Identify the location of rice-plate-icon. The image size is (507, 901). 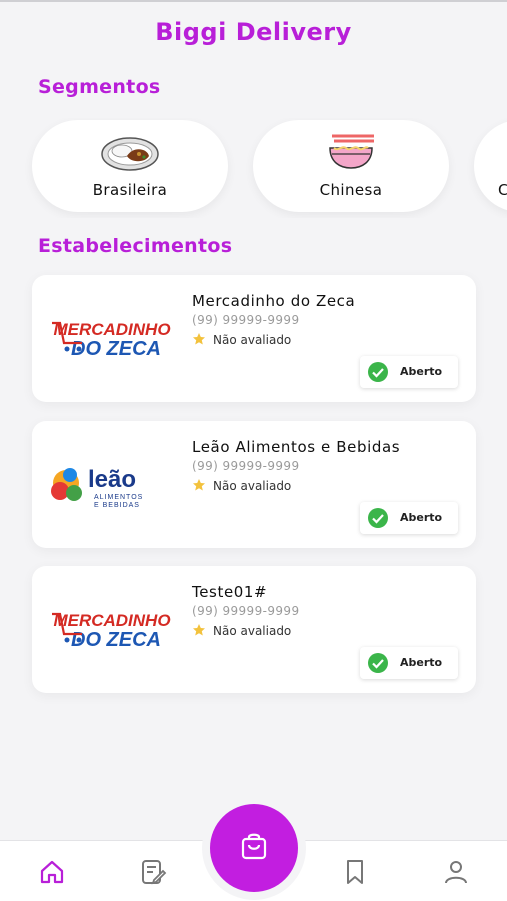
(130, 154).